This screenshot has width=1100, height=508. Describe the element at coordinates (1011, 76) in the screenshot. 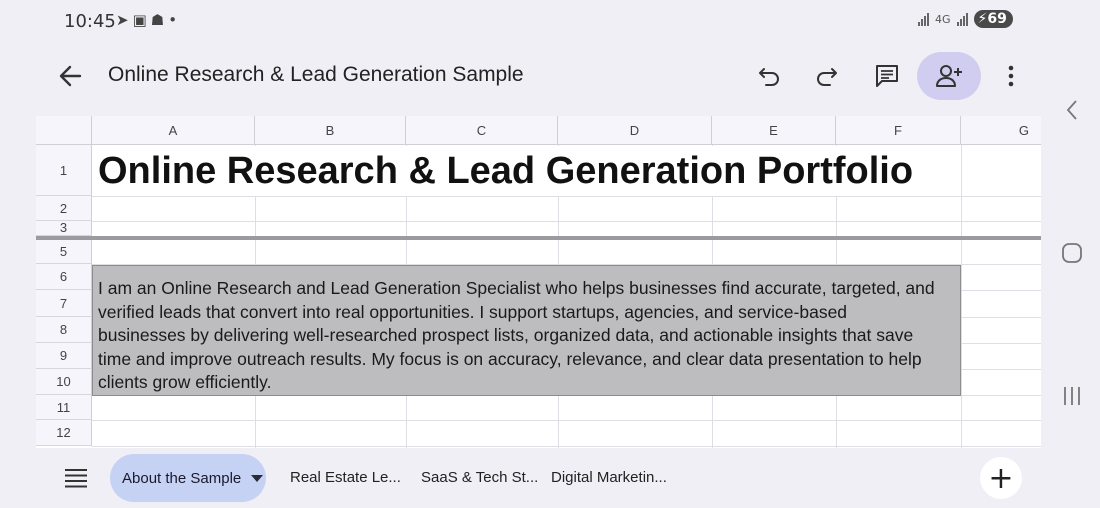

I see `more-options-icon` at that location.